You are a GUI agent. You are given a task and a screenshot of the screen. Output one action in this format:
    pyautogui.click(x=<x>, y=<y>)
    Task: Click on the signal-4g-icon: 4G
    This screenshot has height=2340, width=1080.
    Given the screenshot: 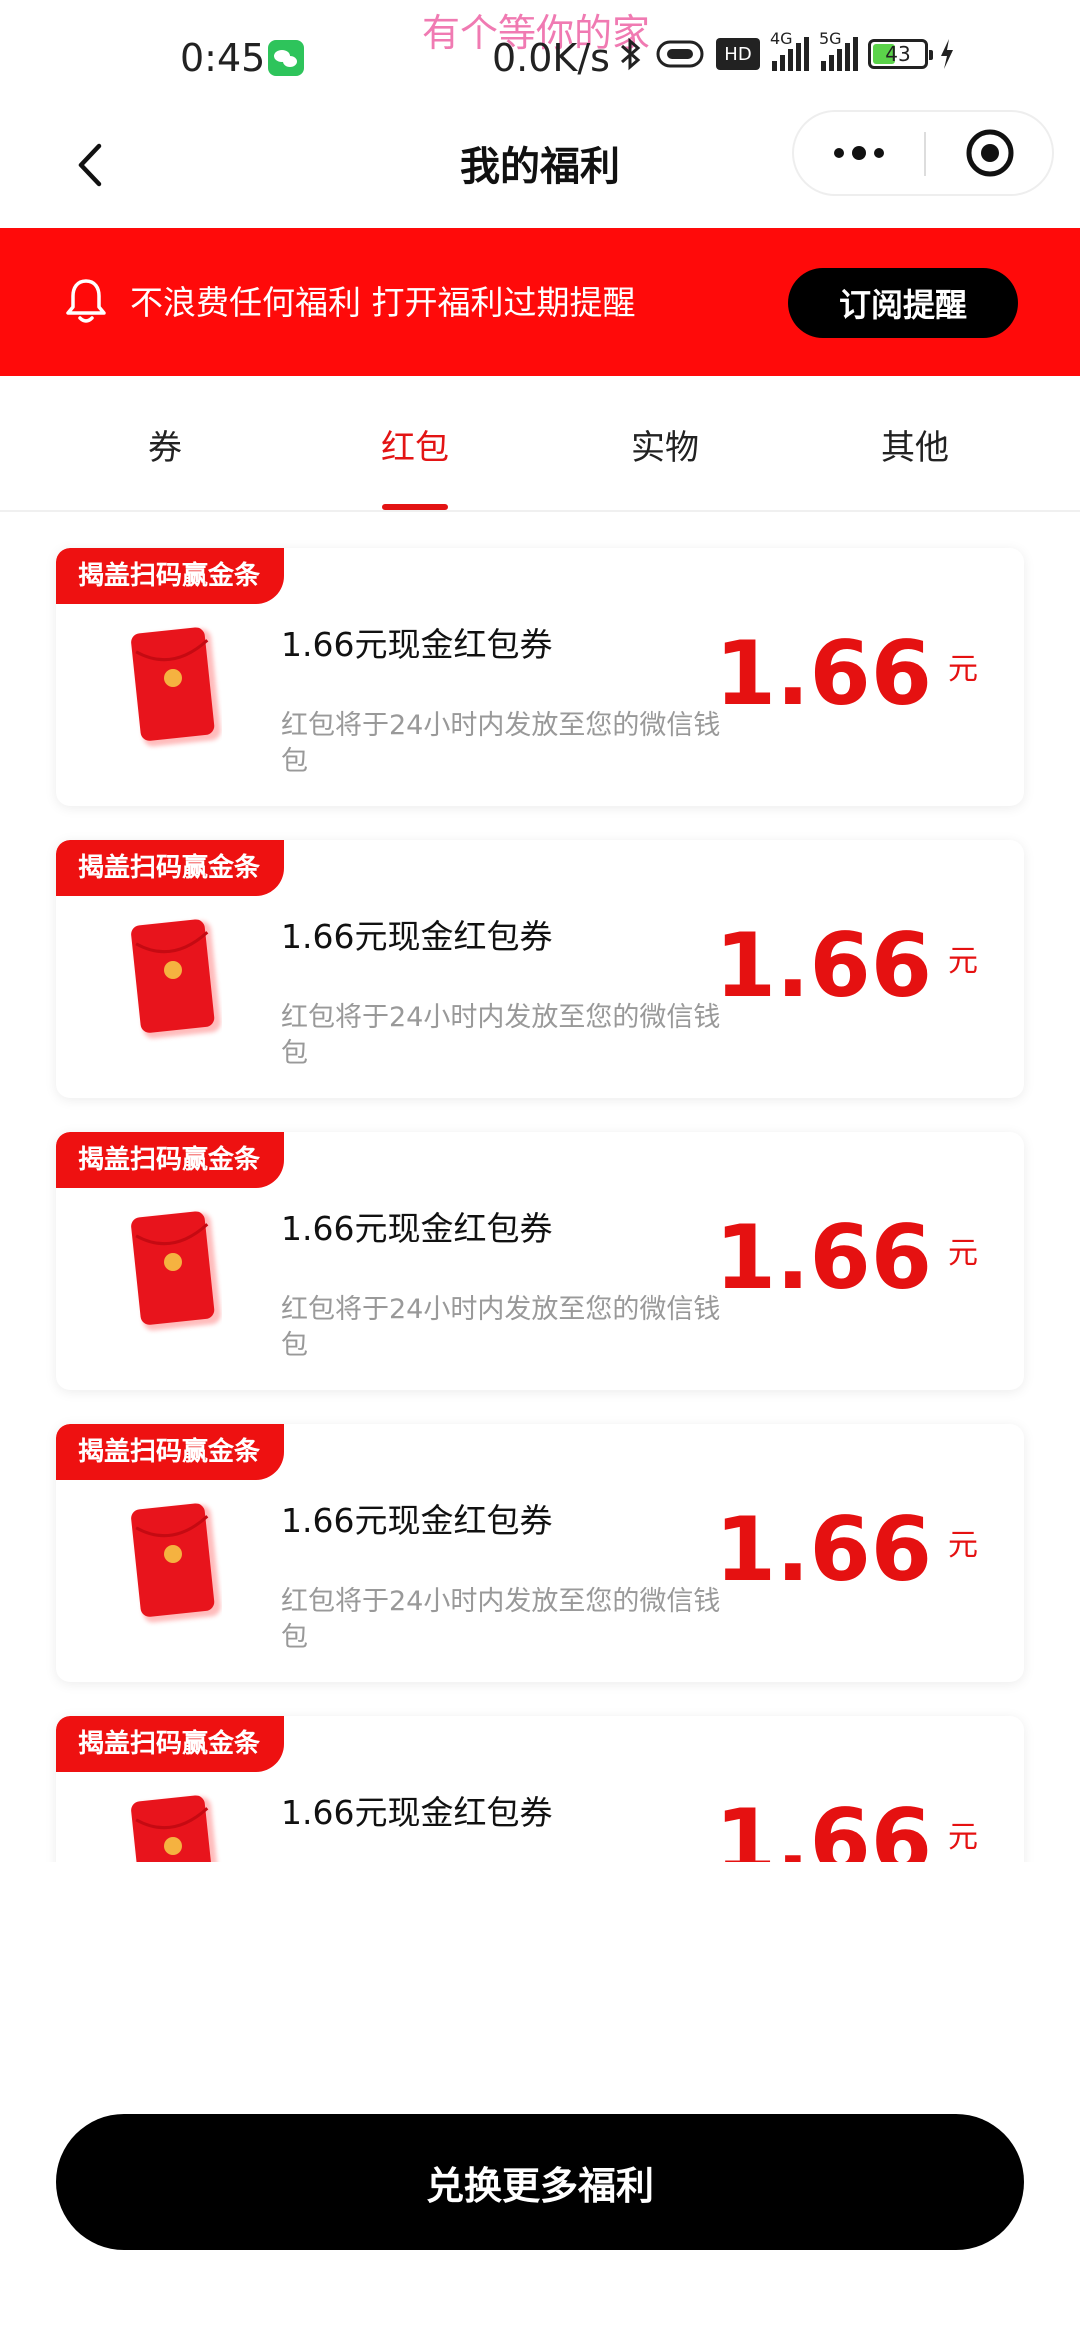 What is the action you would take?
    pyautogui.click(x=789, y=50)
    